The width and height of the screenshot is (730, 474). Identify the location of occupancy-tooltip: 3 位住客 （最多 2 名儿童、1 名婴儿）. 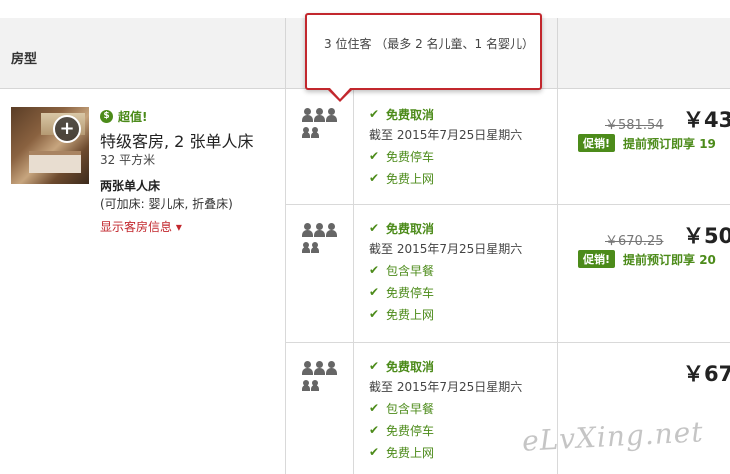
(423, 51).